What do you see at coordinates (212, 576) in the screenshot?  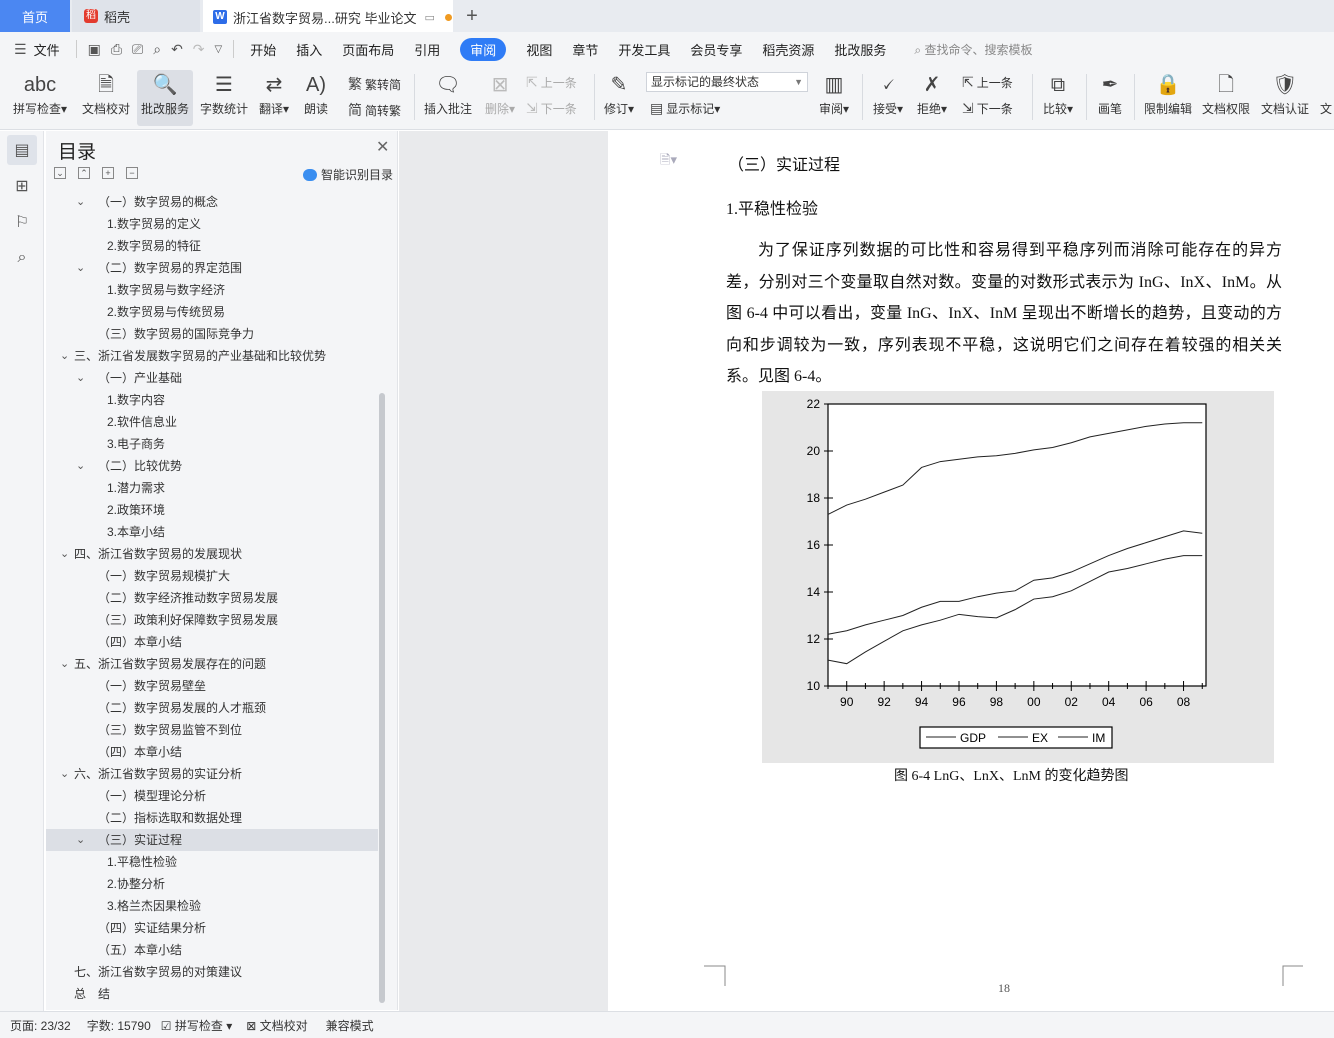 I see `toc-item: （一）数字贸易规模扩大` at bounding box center [212, 576].